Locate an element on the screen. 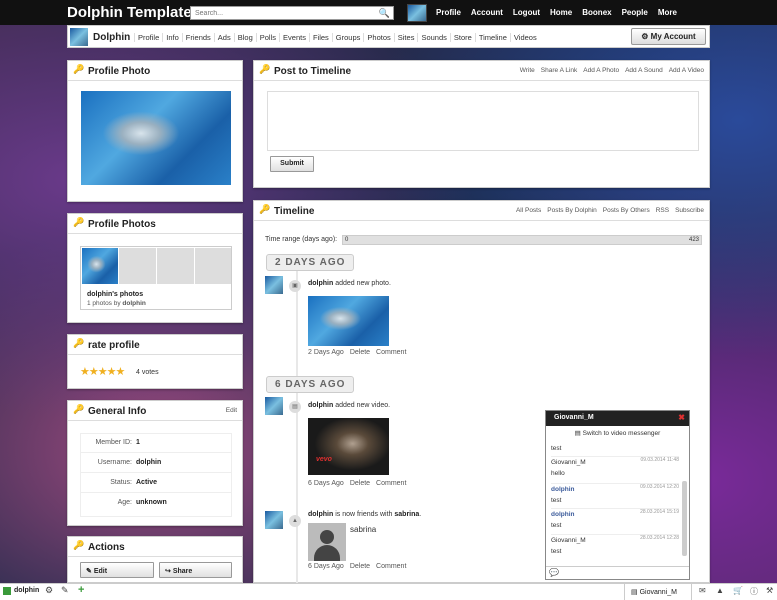 The image size is (777, 600). add-video-tool: Add A Video is located at coordinates (686, 70).